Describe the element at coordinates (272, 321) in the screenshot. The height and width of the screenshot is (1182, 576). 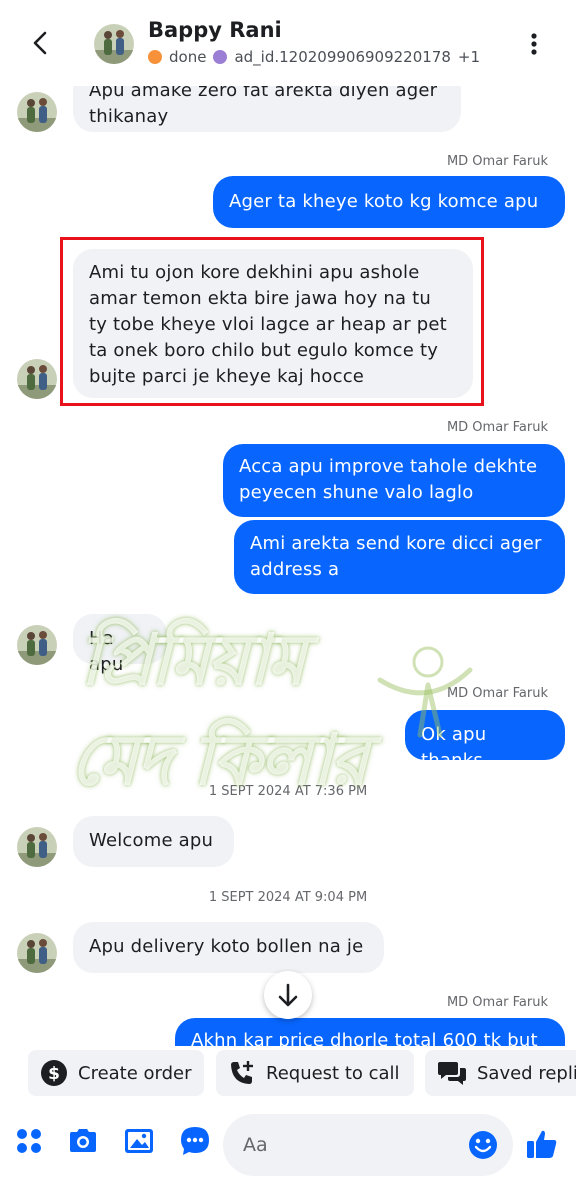
I see `highlight-box` at that location.